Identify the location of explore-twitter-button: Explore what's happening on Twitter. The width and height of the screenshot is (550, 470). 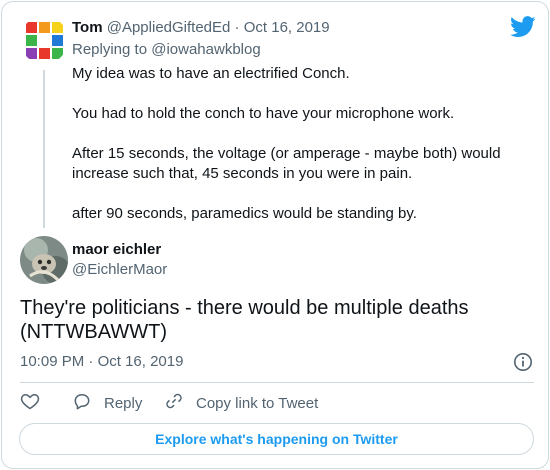
(276, 439).